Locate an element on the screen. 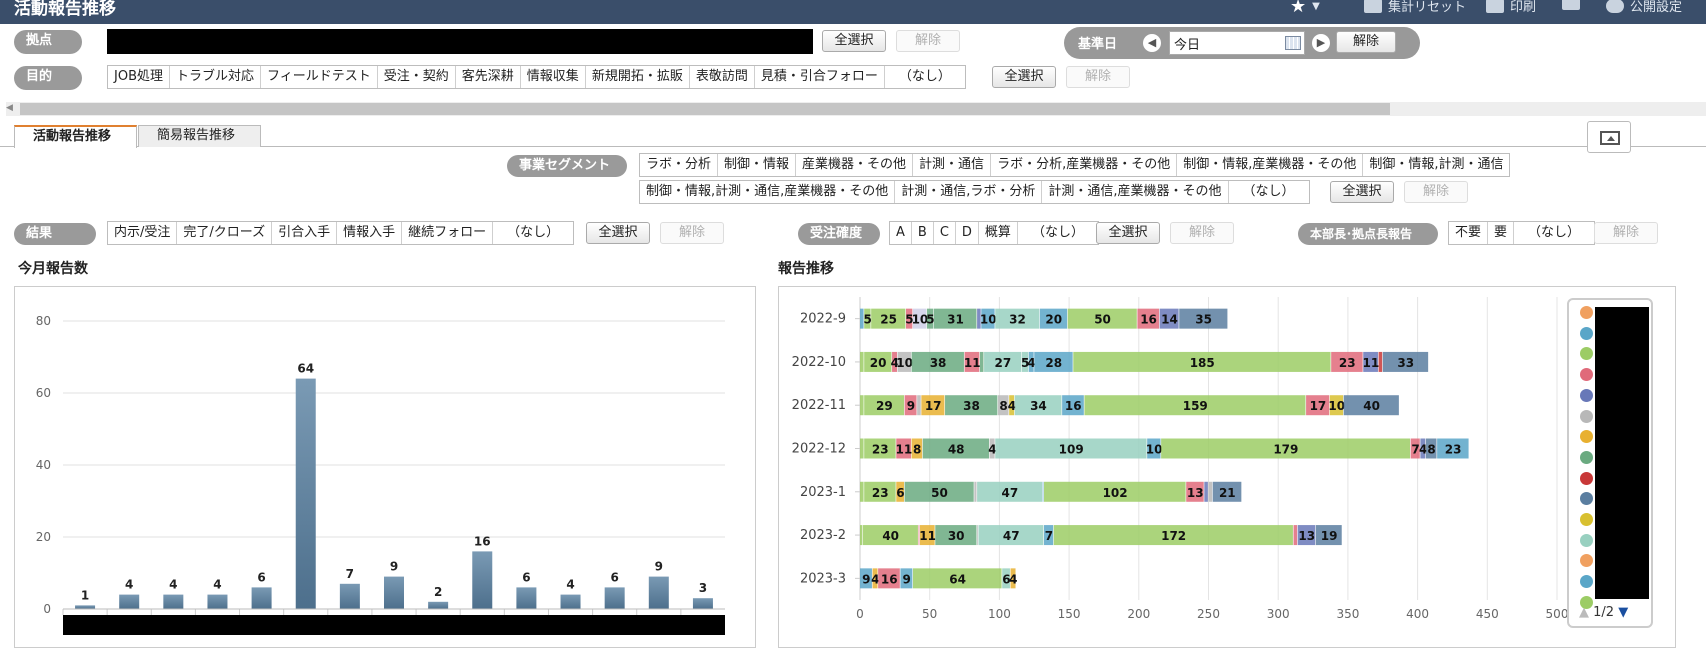  segment-value-label: 8 is located at coordinates (917, 450).